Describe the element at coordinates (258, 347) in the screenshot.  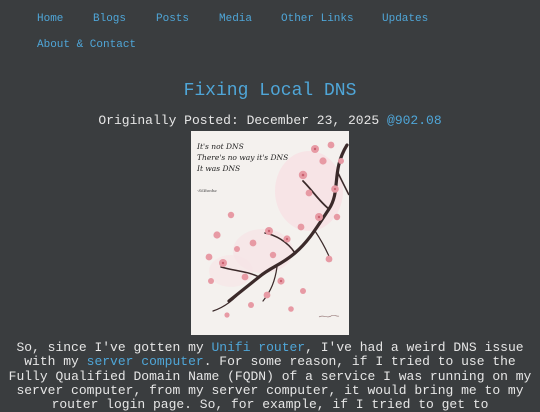
I see `unifi-router-link: Unifi router` at that location.